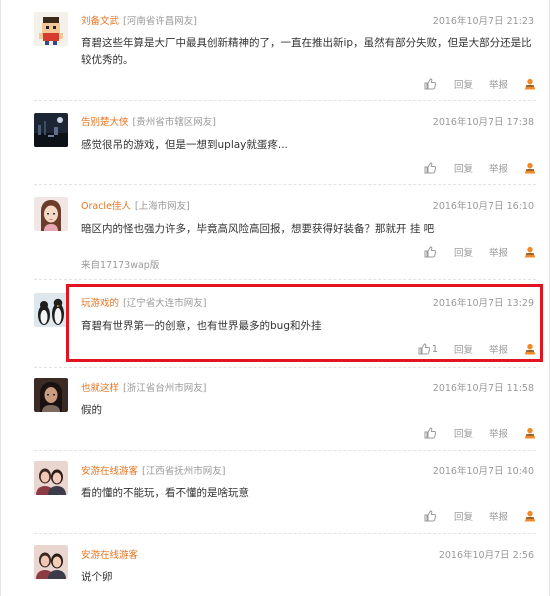 This screenshot has width=550, height=596. Describe the element at coordinates (165, 493) in the screenshot. I see `comment-text: 看的懂的不能玩，看不懂的是啥玩意` at that location.